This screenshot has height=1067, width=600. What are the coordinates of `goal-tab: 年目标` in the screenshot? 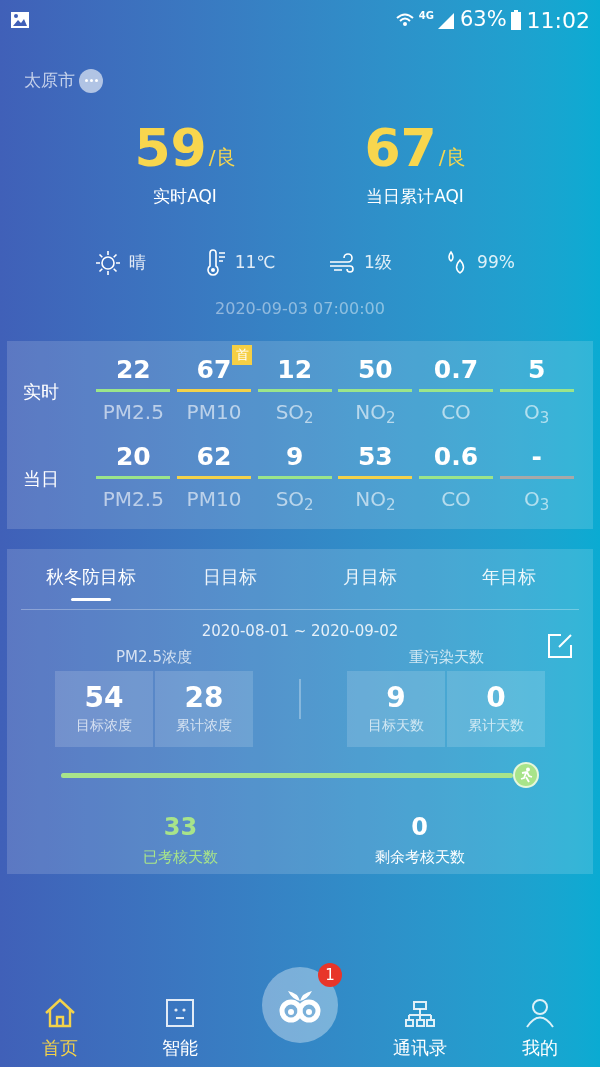 It's located at (509, 582).